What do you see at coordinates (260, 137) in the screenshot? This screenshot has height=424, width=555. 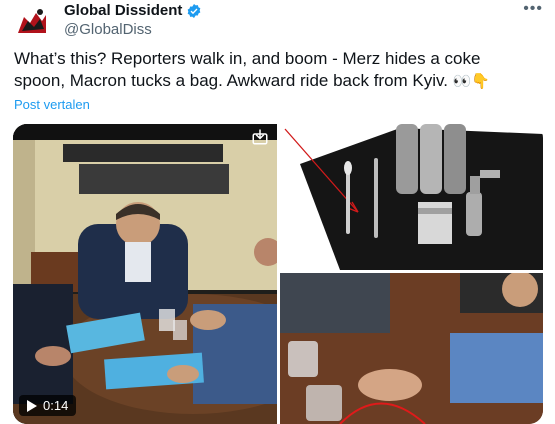 I see `download-icon` at bounding box center [260, 137].